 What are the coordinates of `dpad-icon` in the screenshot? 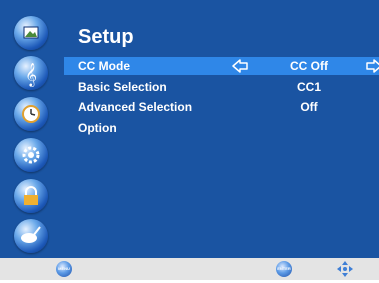 It's located at (345, 269).